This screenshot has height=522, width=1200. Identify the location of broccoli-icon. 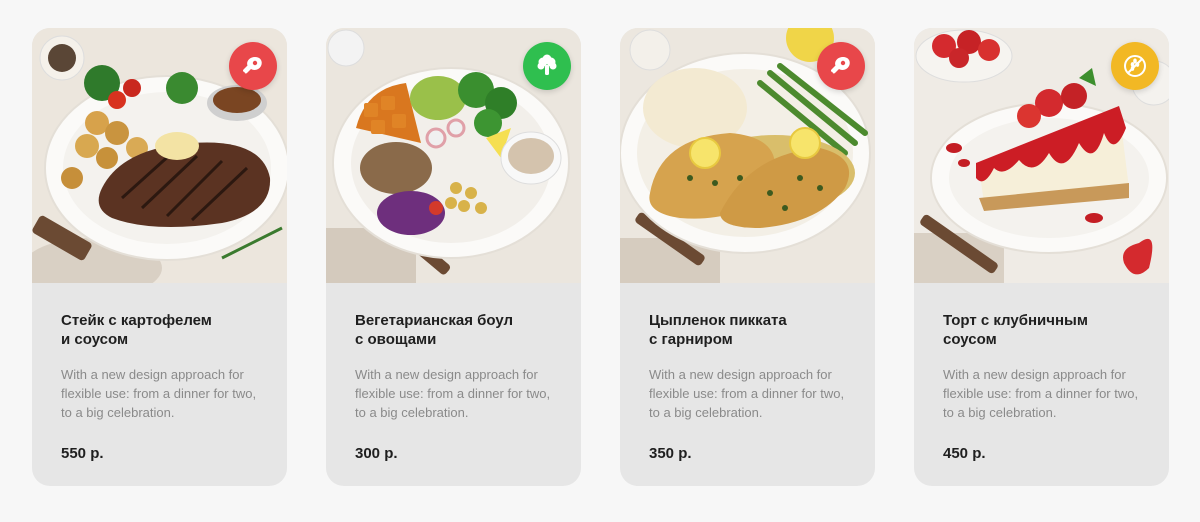
(547, 64).